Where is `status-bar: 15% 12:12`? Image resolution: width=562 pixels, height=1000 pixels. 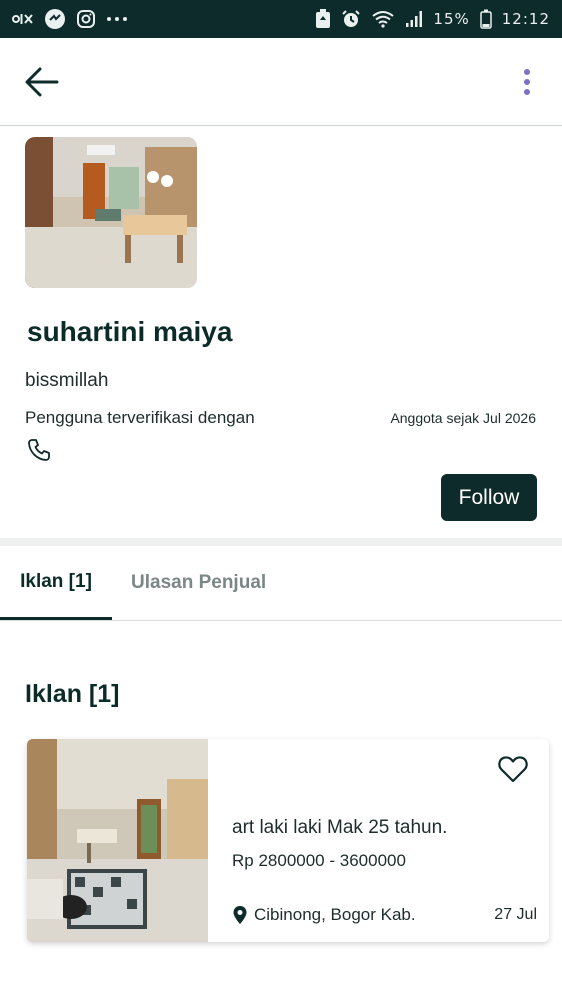 status-bar: 15% 12:12 is located at coordinates (281, 19).